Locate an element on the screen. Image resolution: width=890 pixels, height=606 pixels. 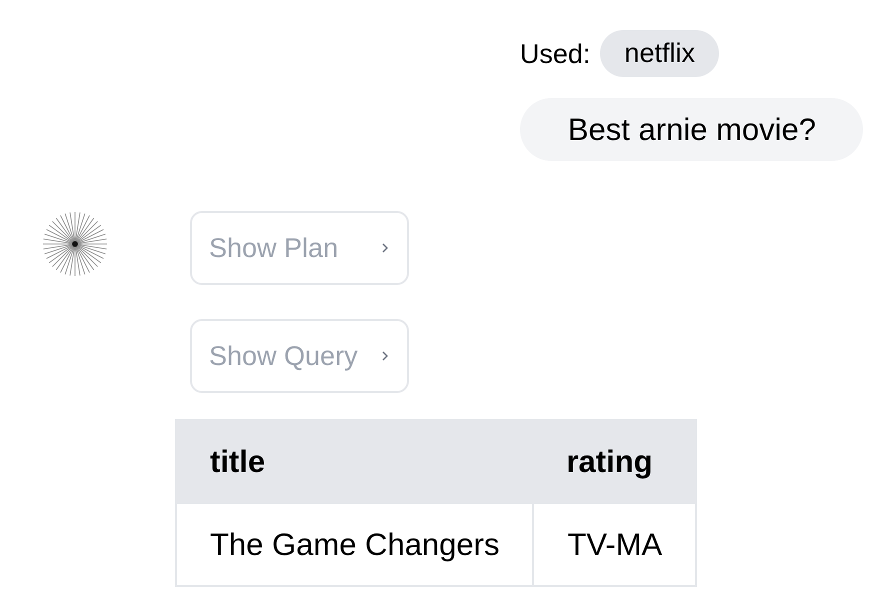
table-cell: The Game Changers is located at coordinates (355, 544).